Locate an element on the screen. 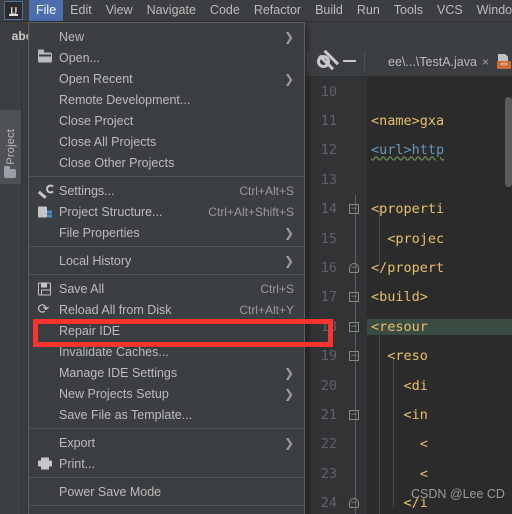 Image resolution: width=512 pixels, height=514 pixels. menubar-item-tools: Tools is located at coordinates (408, 10).